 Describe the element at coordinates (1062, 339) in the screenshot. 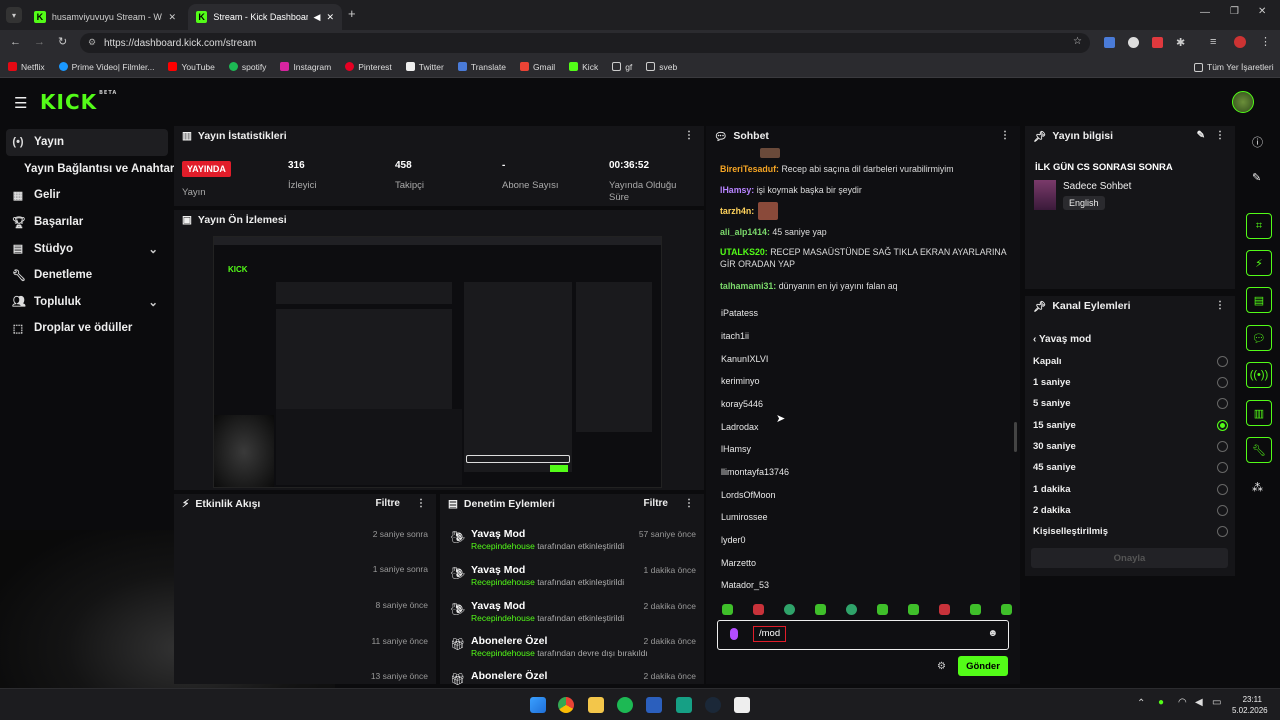

I see `slow-mode-back-button: ‹ Yavaş mod` at that location.